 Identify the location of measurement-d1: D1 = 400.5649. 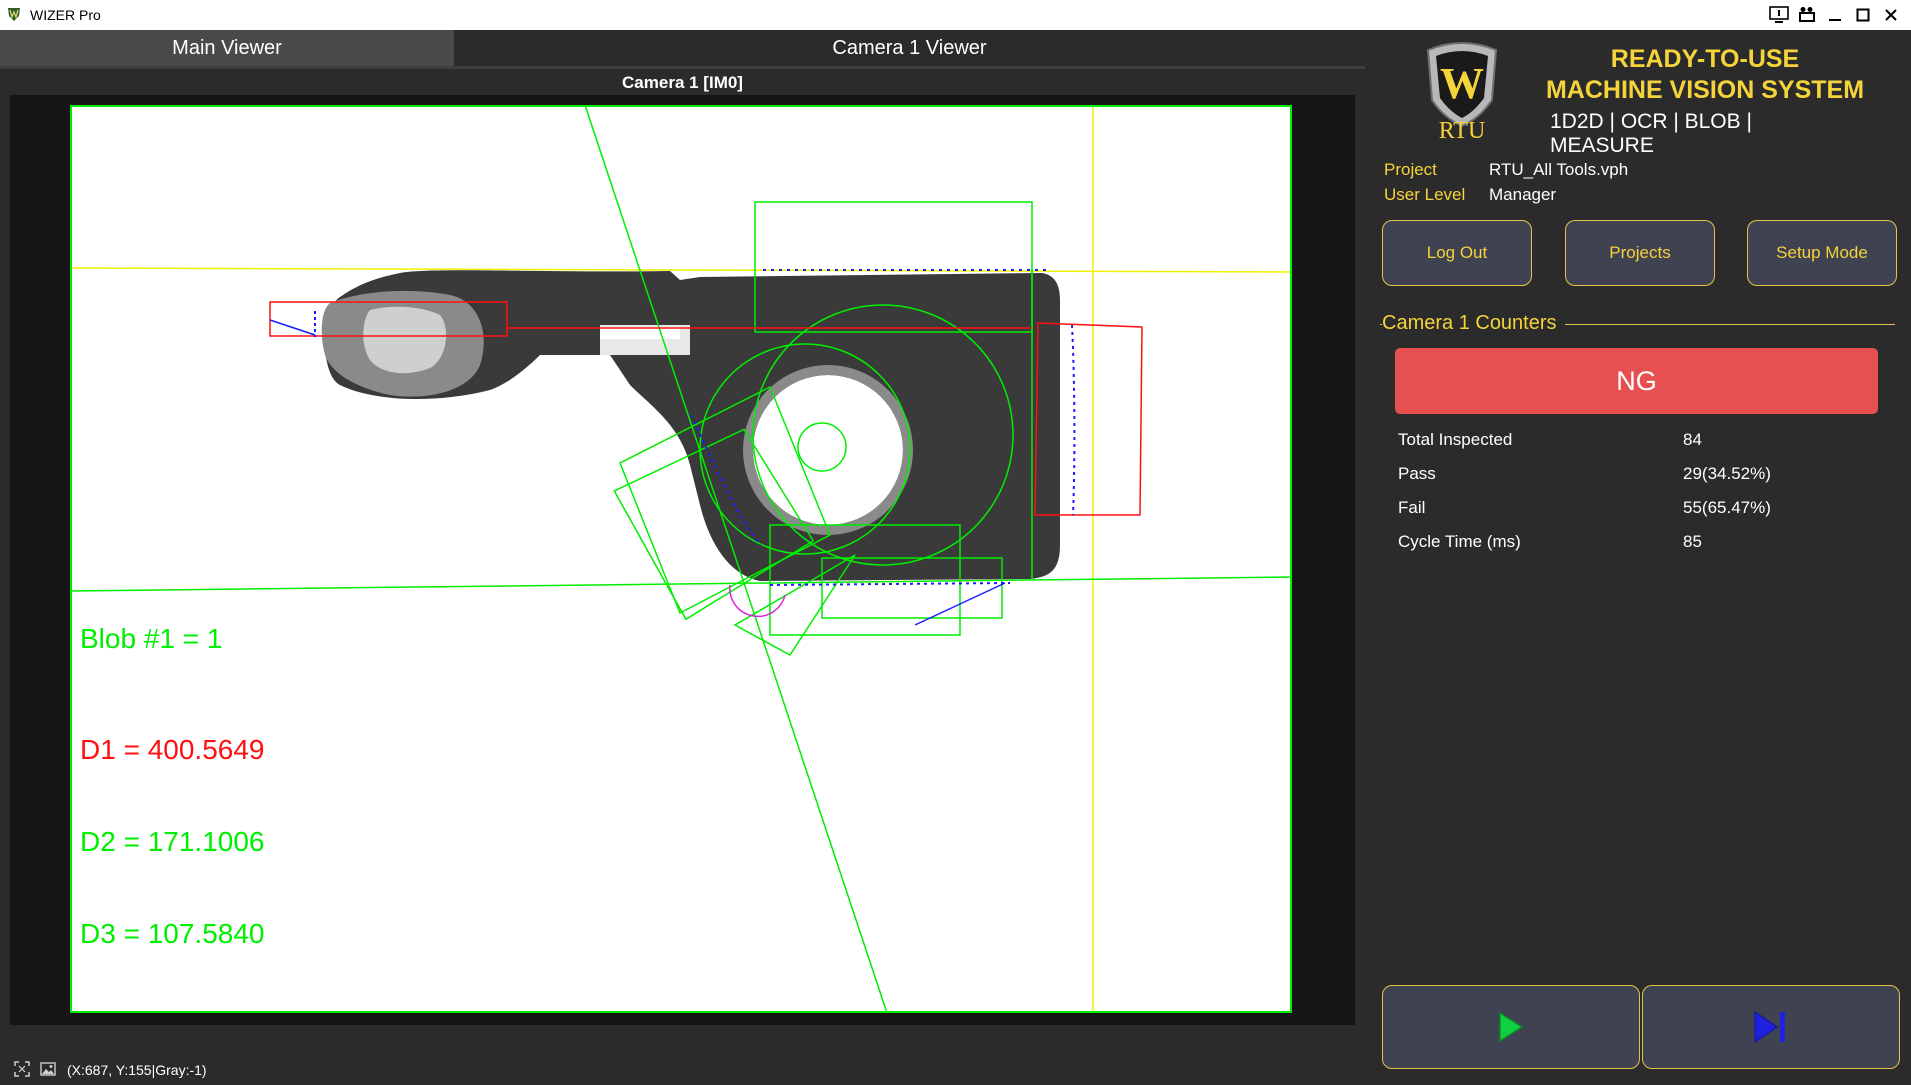
(172, 749).